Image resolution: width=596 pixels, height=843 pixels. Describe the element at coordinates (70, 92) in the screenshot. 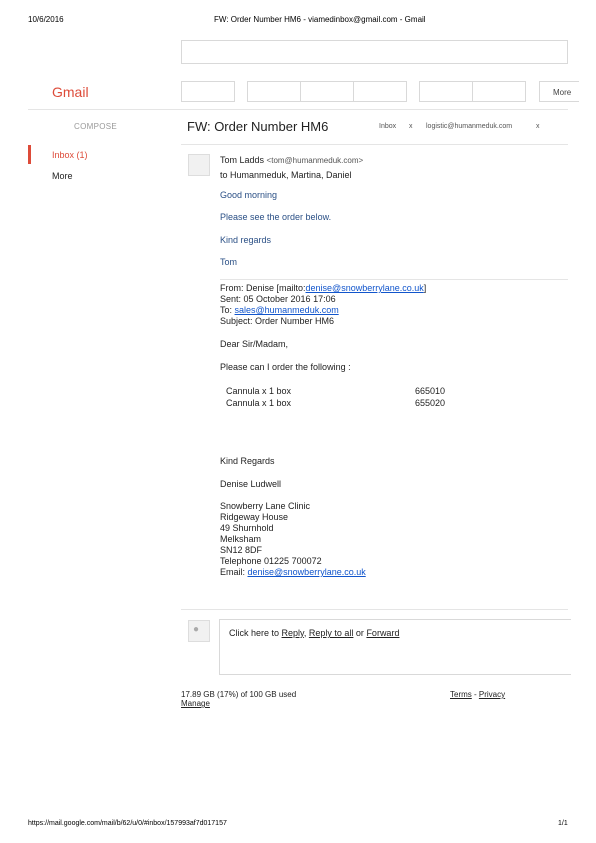

I see `gmail-logo: Gmail` at that location.